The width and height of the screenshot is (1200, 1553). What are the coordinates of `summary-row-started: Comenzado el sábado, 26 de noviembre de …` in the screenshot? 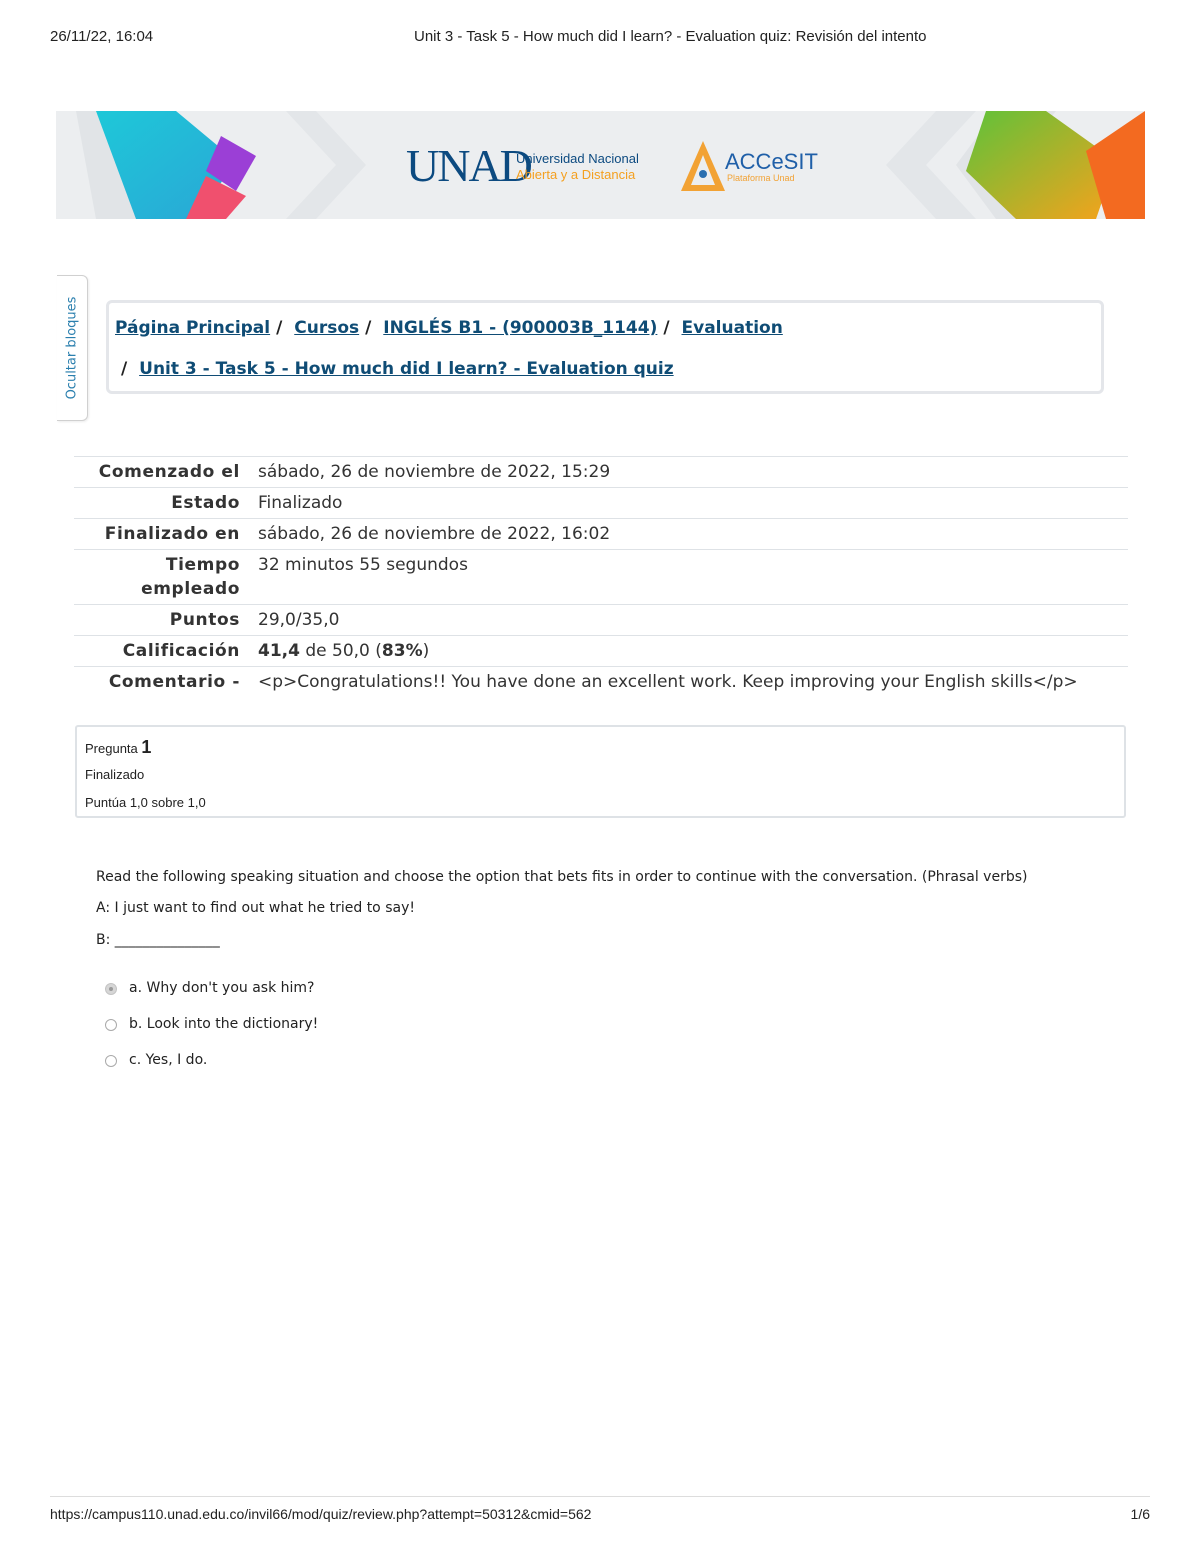 It's located at (601, 472).